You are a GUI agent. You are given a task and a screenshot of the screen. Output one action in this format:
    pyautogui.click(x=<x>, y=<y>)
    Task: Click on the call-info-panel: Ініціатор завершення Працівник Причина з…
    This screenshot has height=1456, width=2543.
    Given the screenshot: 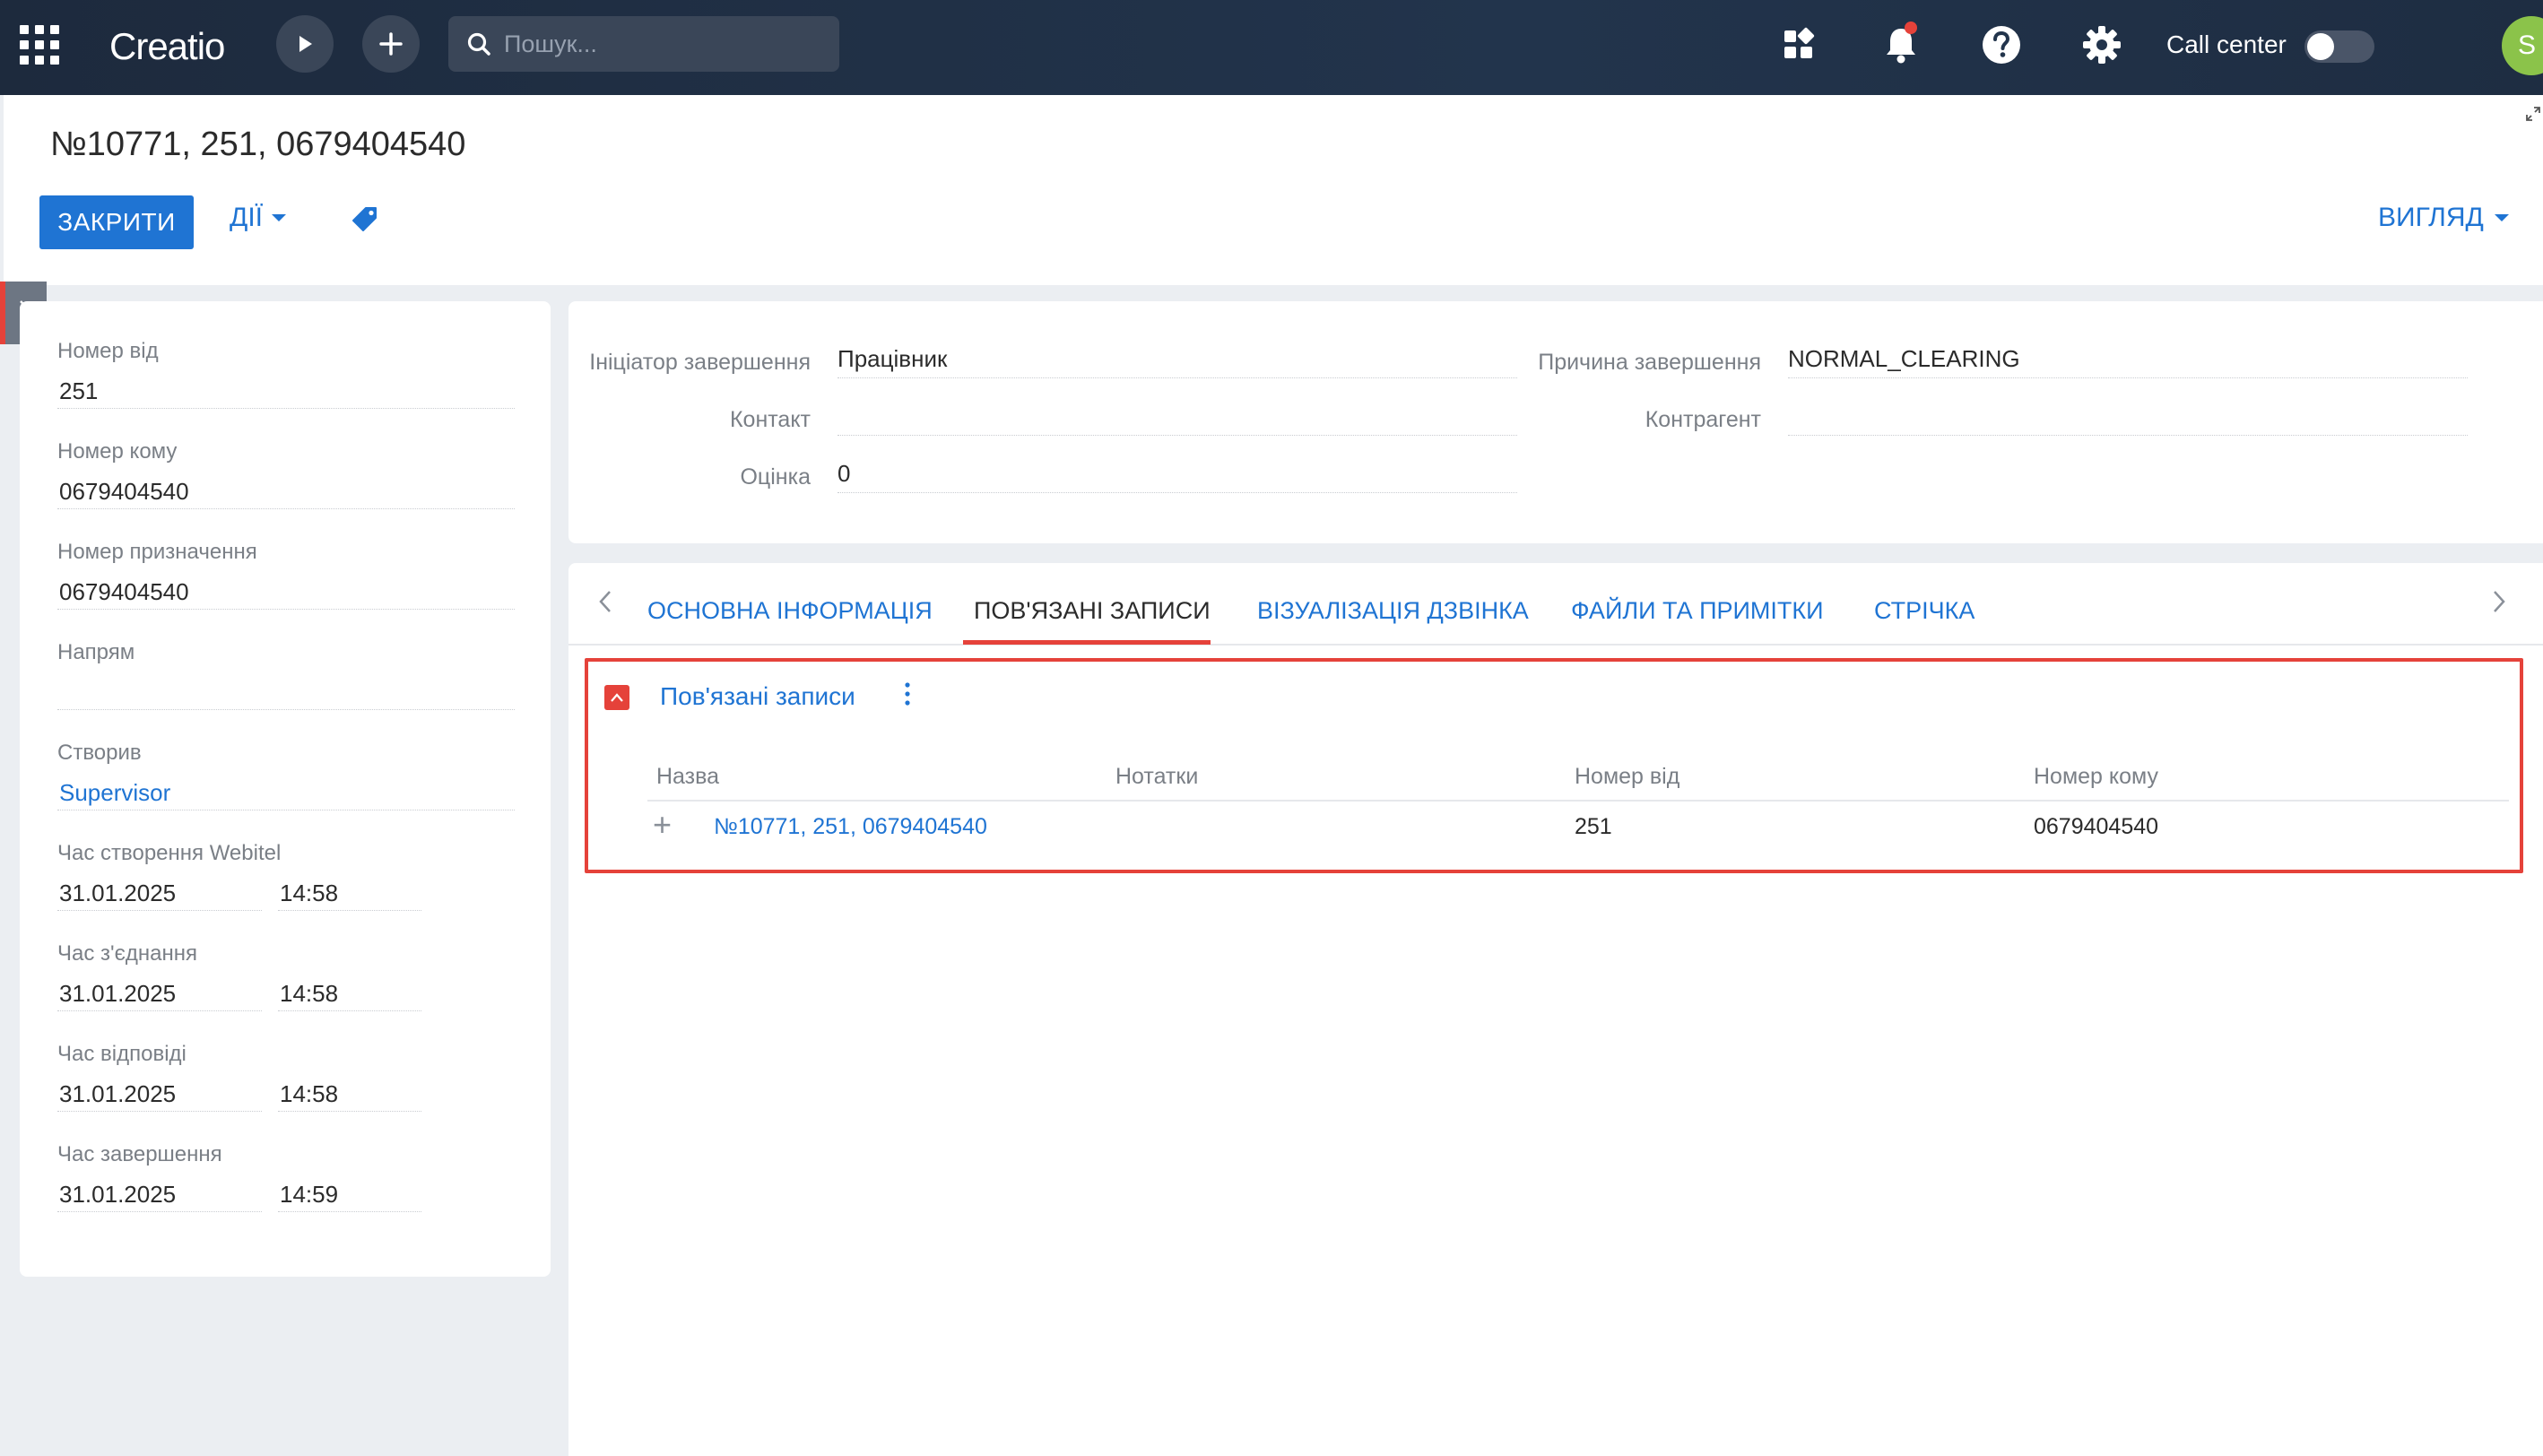 What is the action you would take?
    pyautogui.click(x=1555, y=422)
    